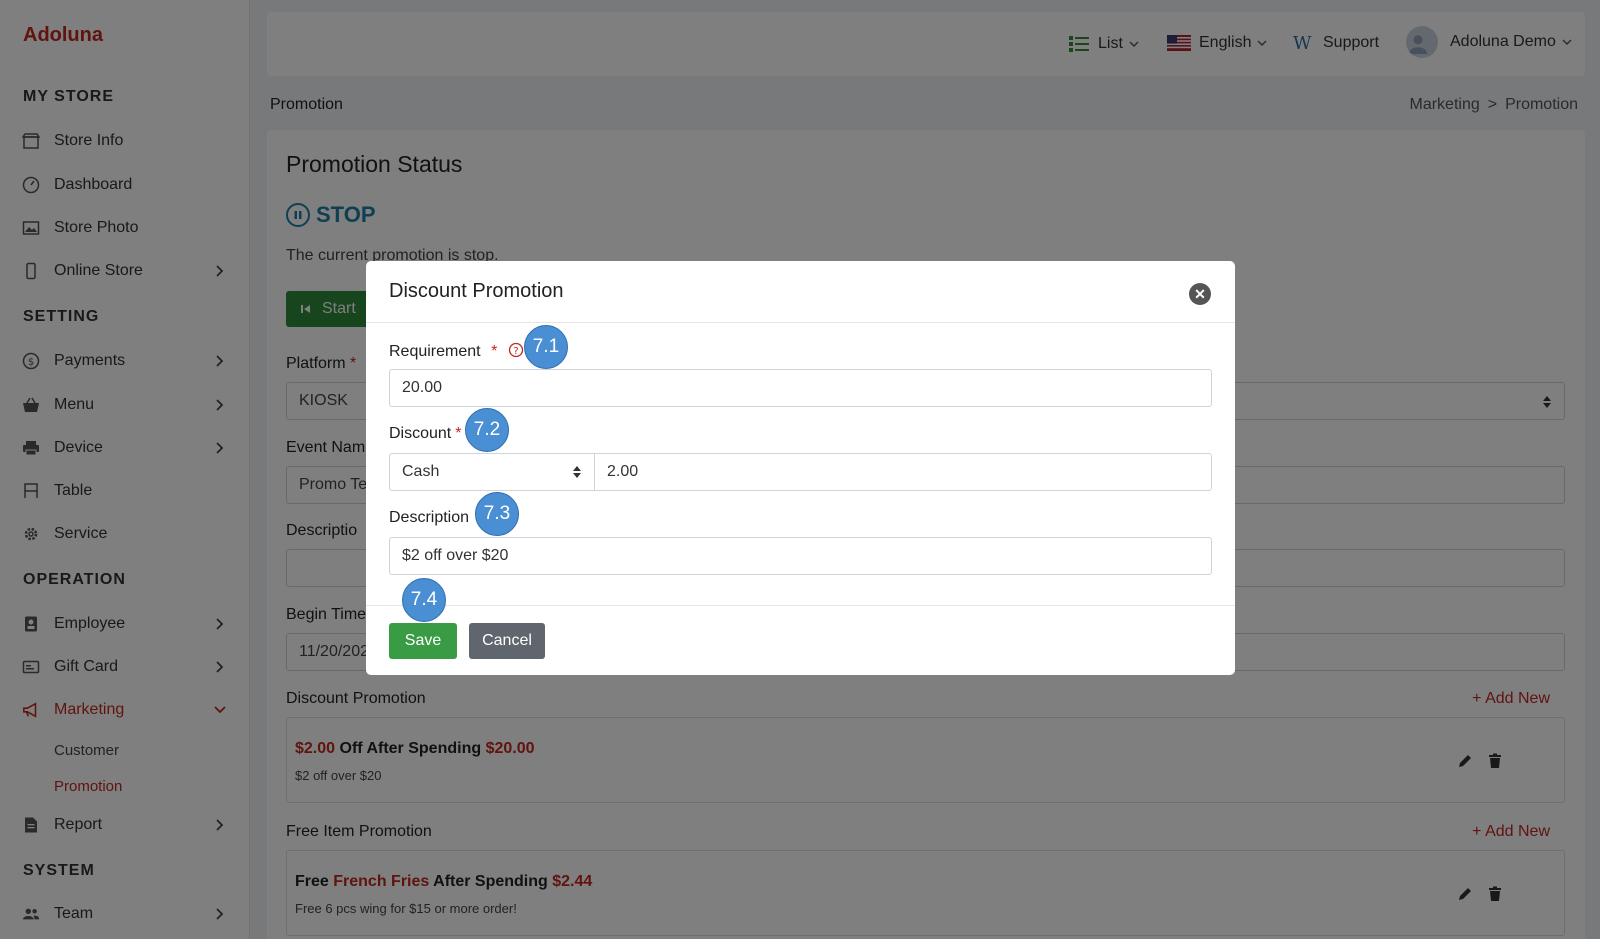 The height and width of the screenshot is (939, 1600). I want to click on cancel-button: Cancel, so click(507, 641).